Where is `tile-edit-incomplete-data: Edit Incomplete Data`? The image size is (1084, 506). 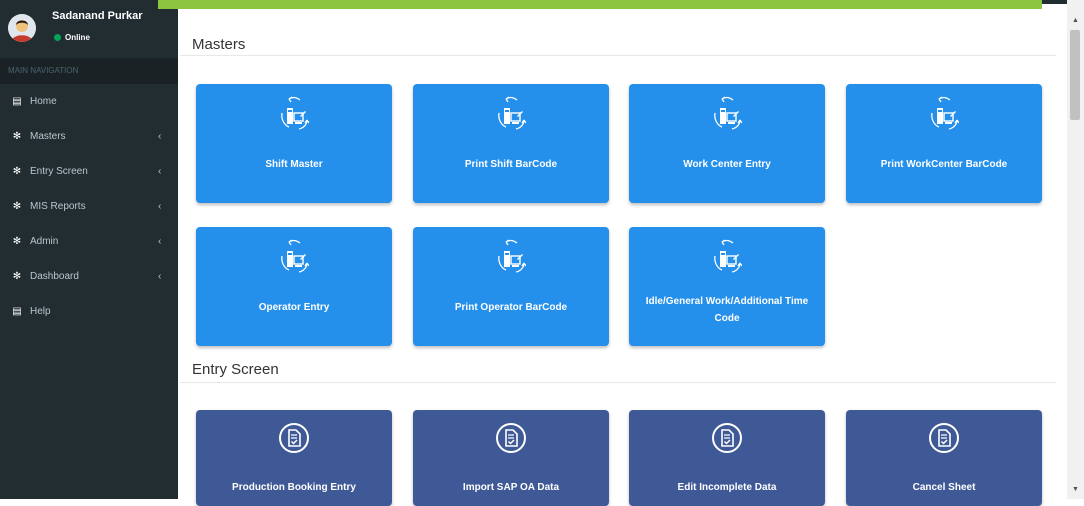
tile-edit-incomplete-data: Edit Incomplete Data is located at coordinates (727, 458).